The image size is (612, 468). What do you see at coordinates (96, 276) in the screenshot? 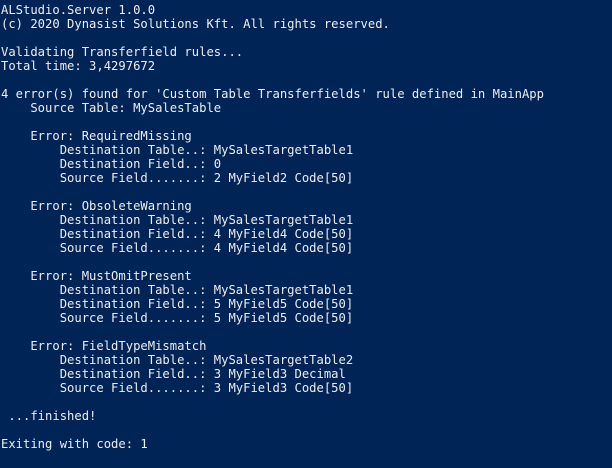
I see `error-title: Error: MustOmitPresent` at bounding box center [96, 276].